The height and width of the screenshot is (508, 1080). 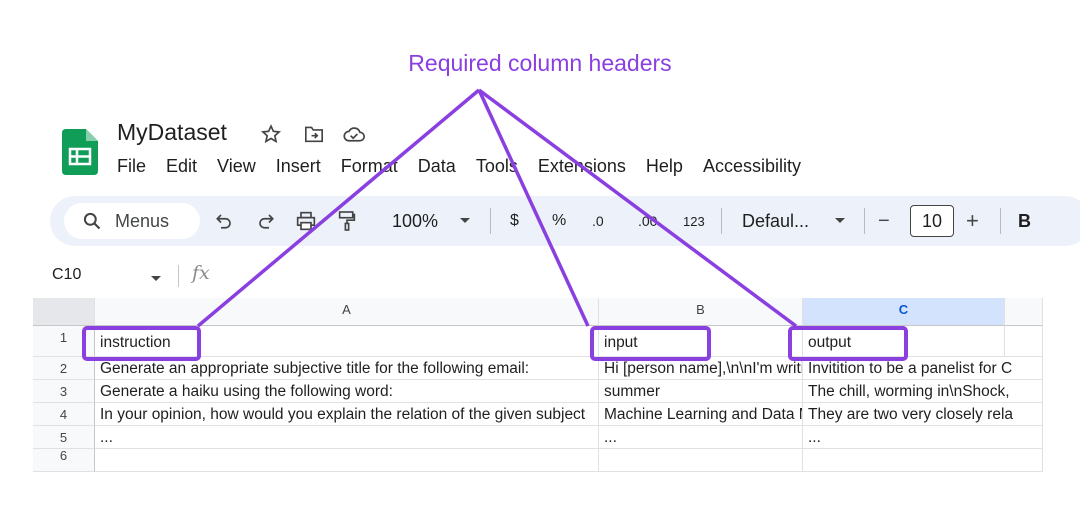 What do you see at coordinates (347, 312) in the screenshot?
I see `column-header-a: A` at bounding box center [347, 312].